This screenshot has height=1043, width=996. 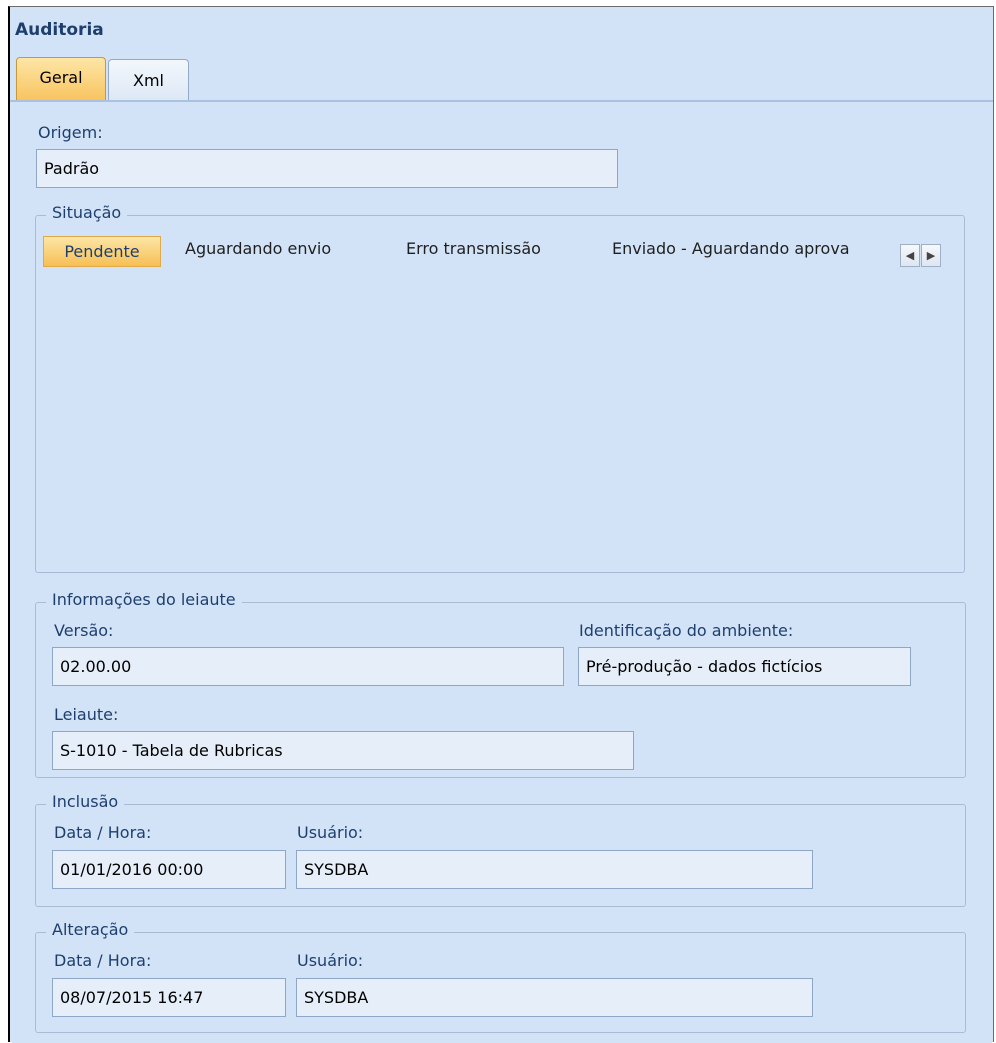 I want to click on alteracao-datahora-field: 08/07/2015 16:47, so click(x=169, y=997).